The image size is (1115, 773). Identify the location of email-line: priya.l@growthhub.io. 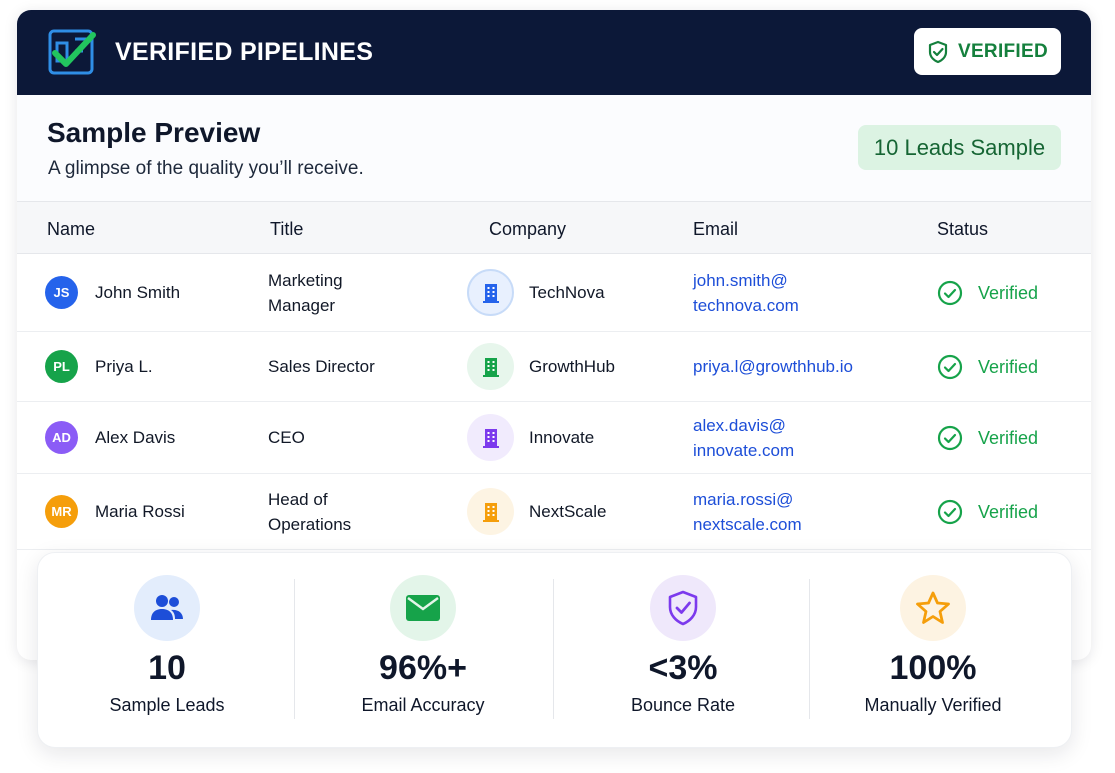
(773, 366).